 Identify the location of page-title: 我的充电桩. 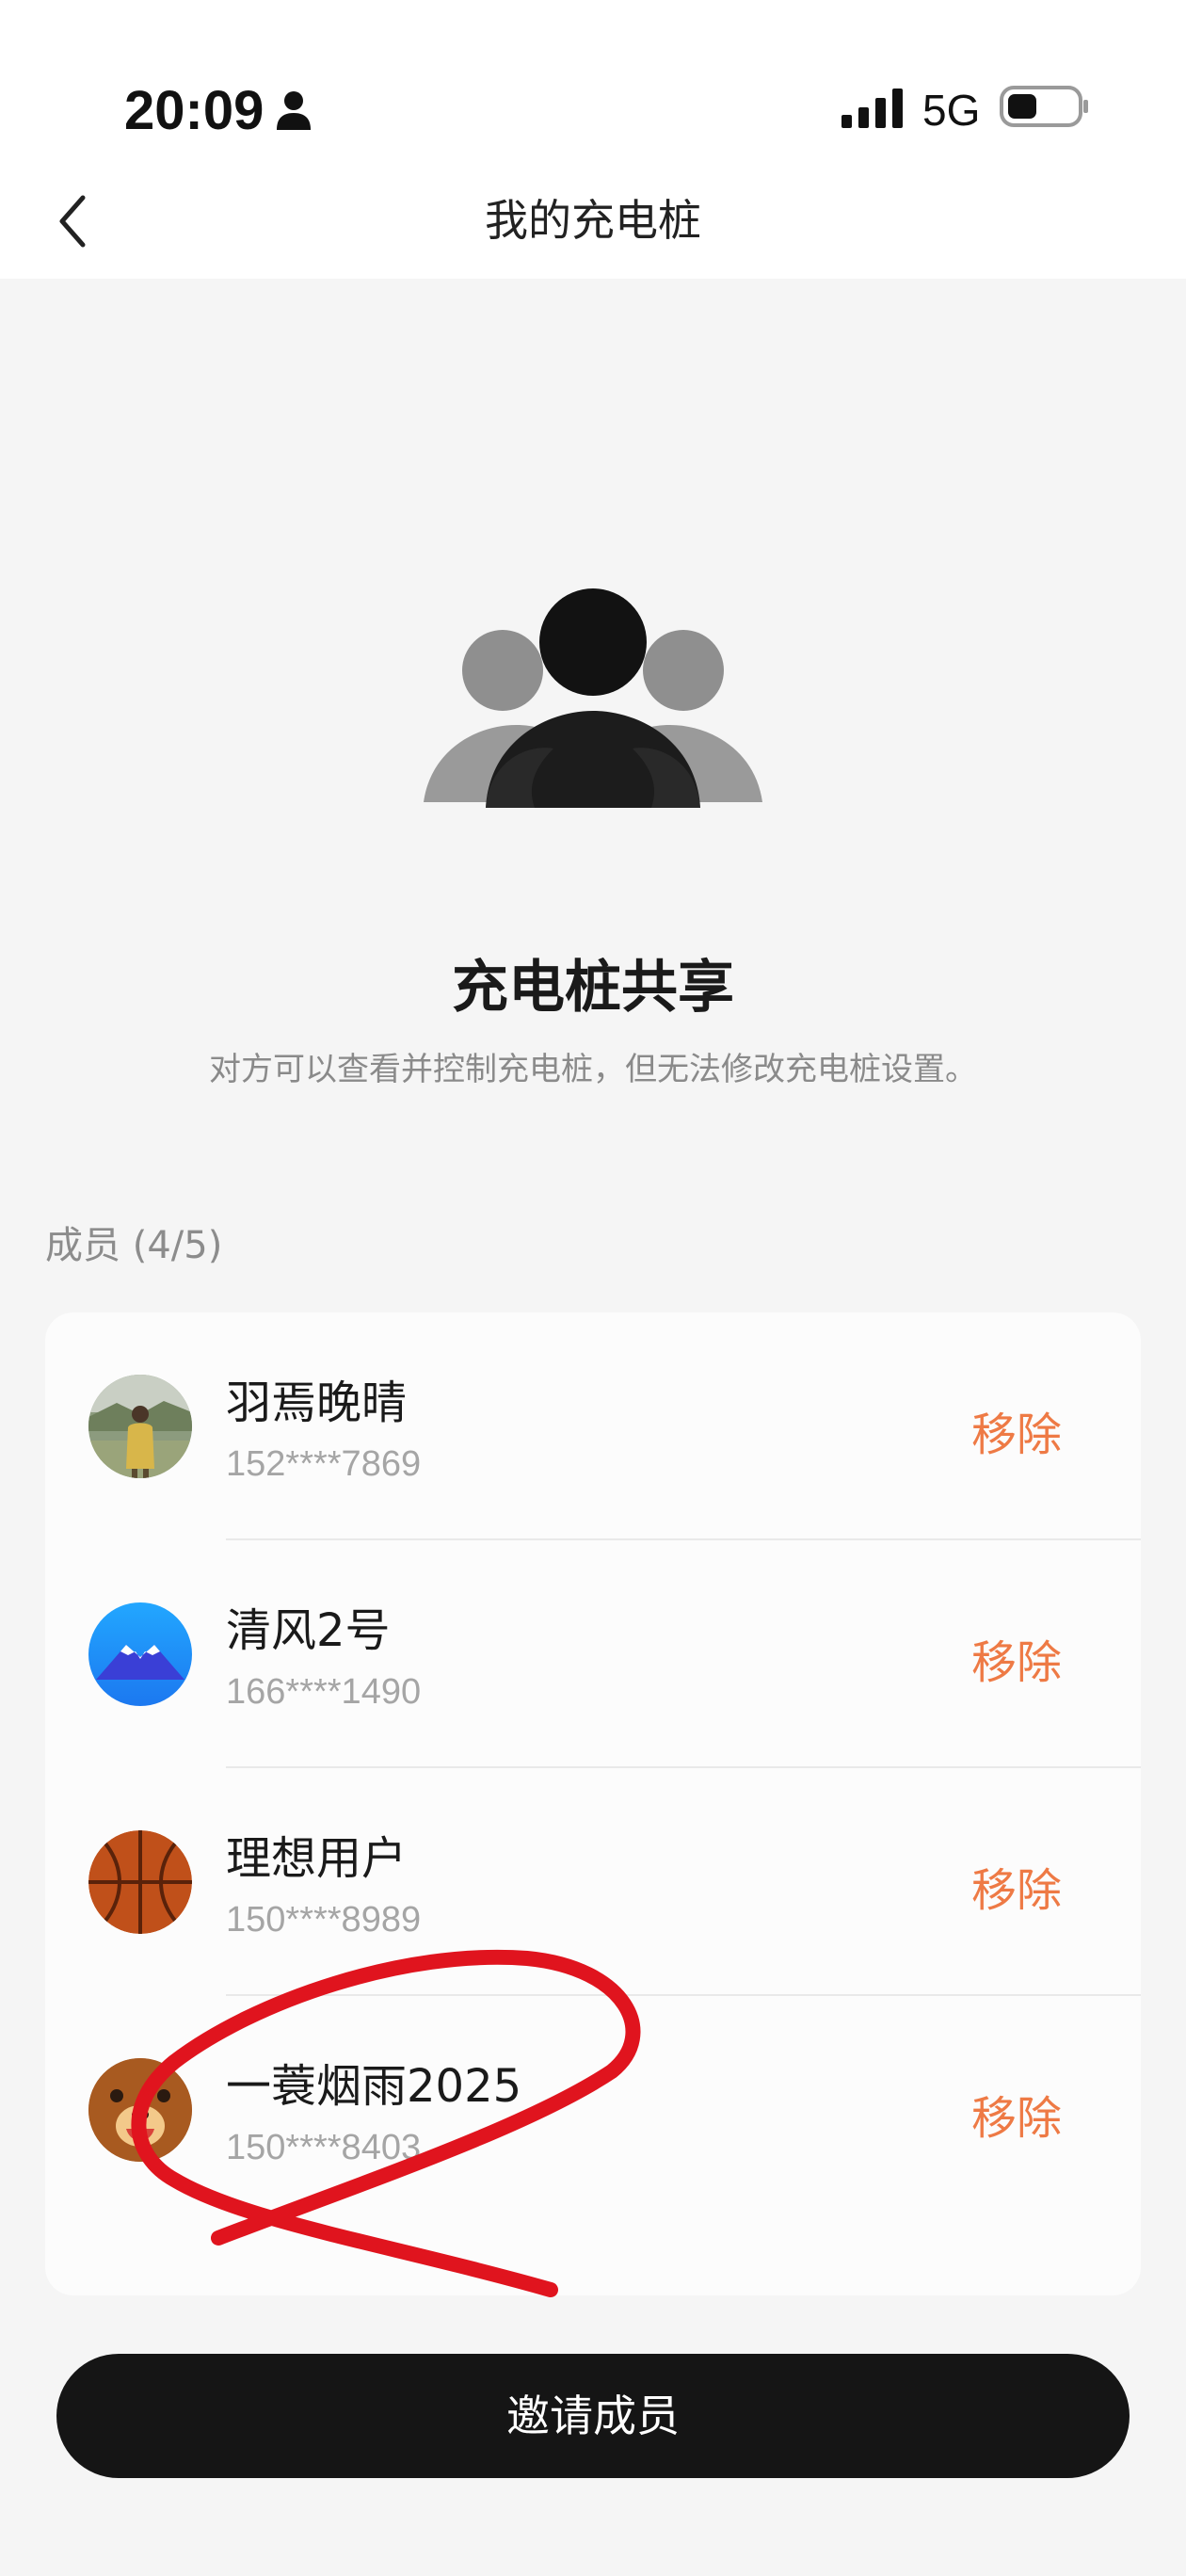
(593, 220).